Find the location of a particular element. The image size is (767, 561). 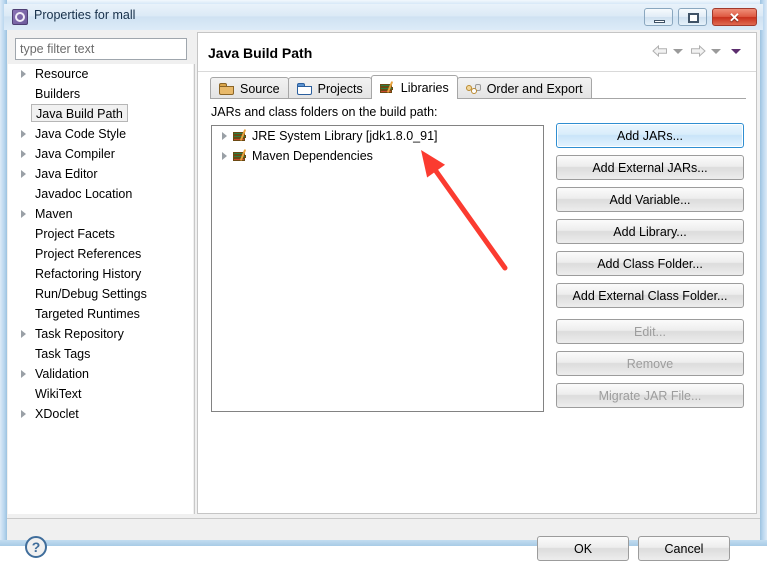

sidebar-item-project-references: Project References is located at coordinates (100, 254).